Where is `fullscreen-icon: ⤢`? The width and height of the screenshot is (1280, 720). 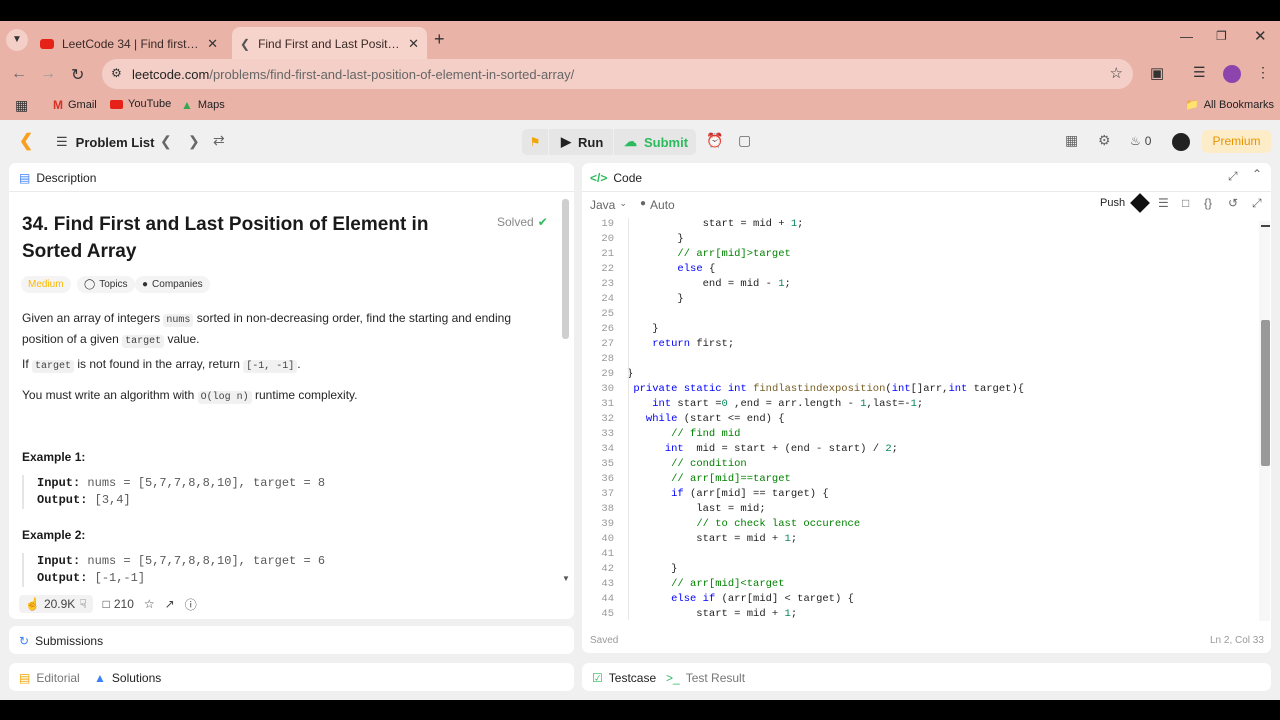
fullscreen-icon: ⤢ is located at coordinates (1257, 203).